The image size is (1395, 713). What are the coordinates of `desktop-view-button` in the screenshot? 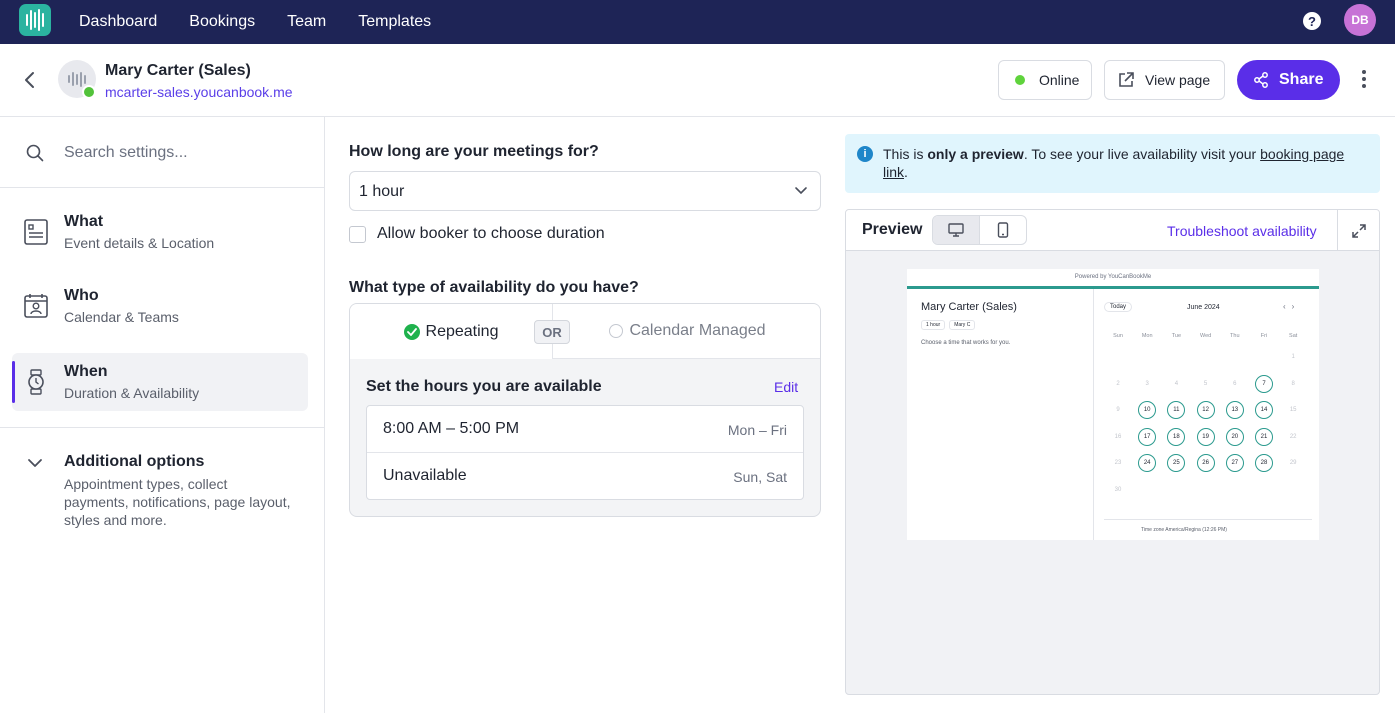 It's located at (956, 230).